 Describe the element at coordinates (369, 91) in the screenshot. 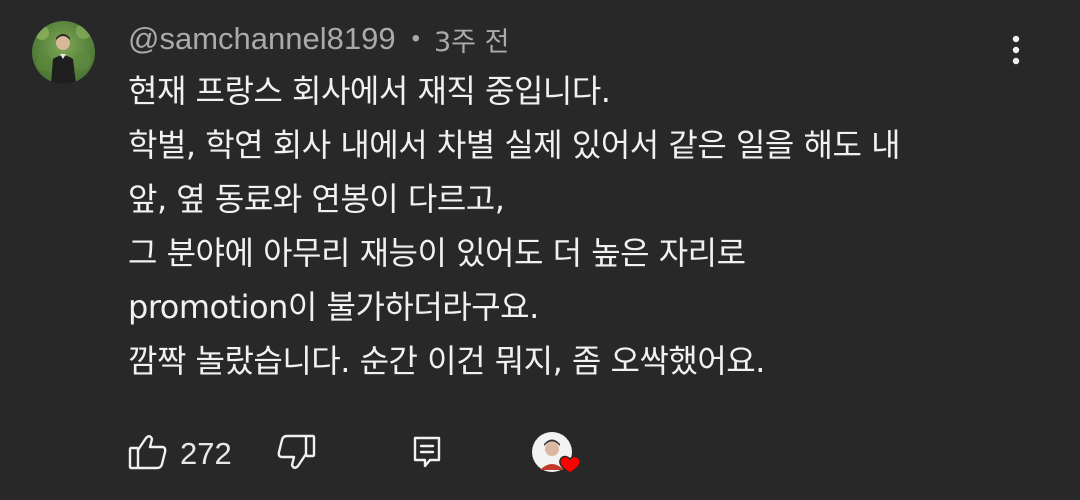

I see `comment-line: 현재 프랑스 회사에서 재직 중입니다.` at that location.